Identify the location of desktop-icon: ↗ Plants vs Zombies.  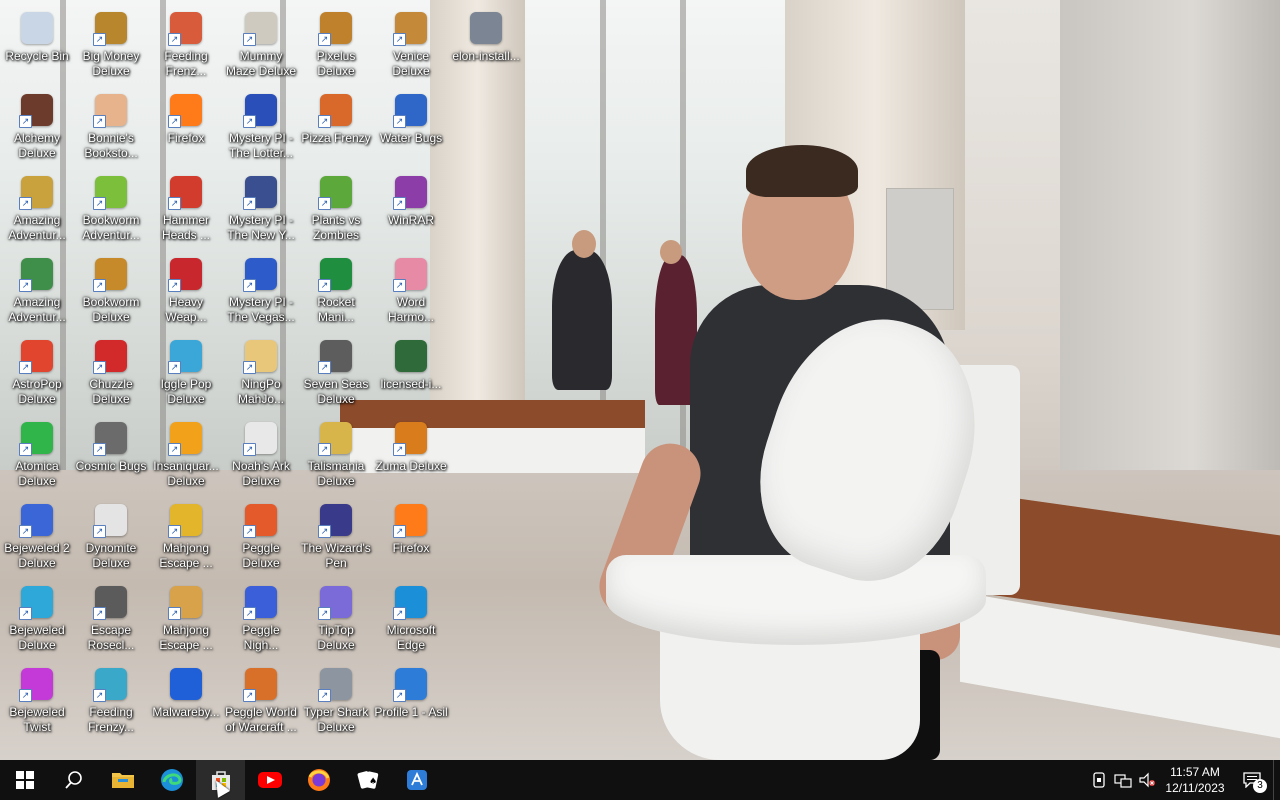
(336, 209).